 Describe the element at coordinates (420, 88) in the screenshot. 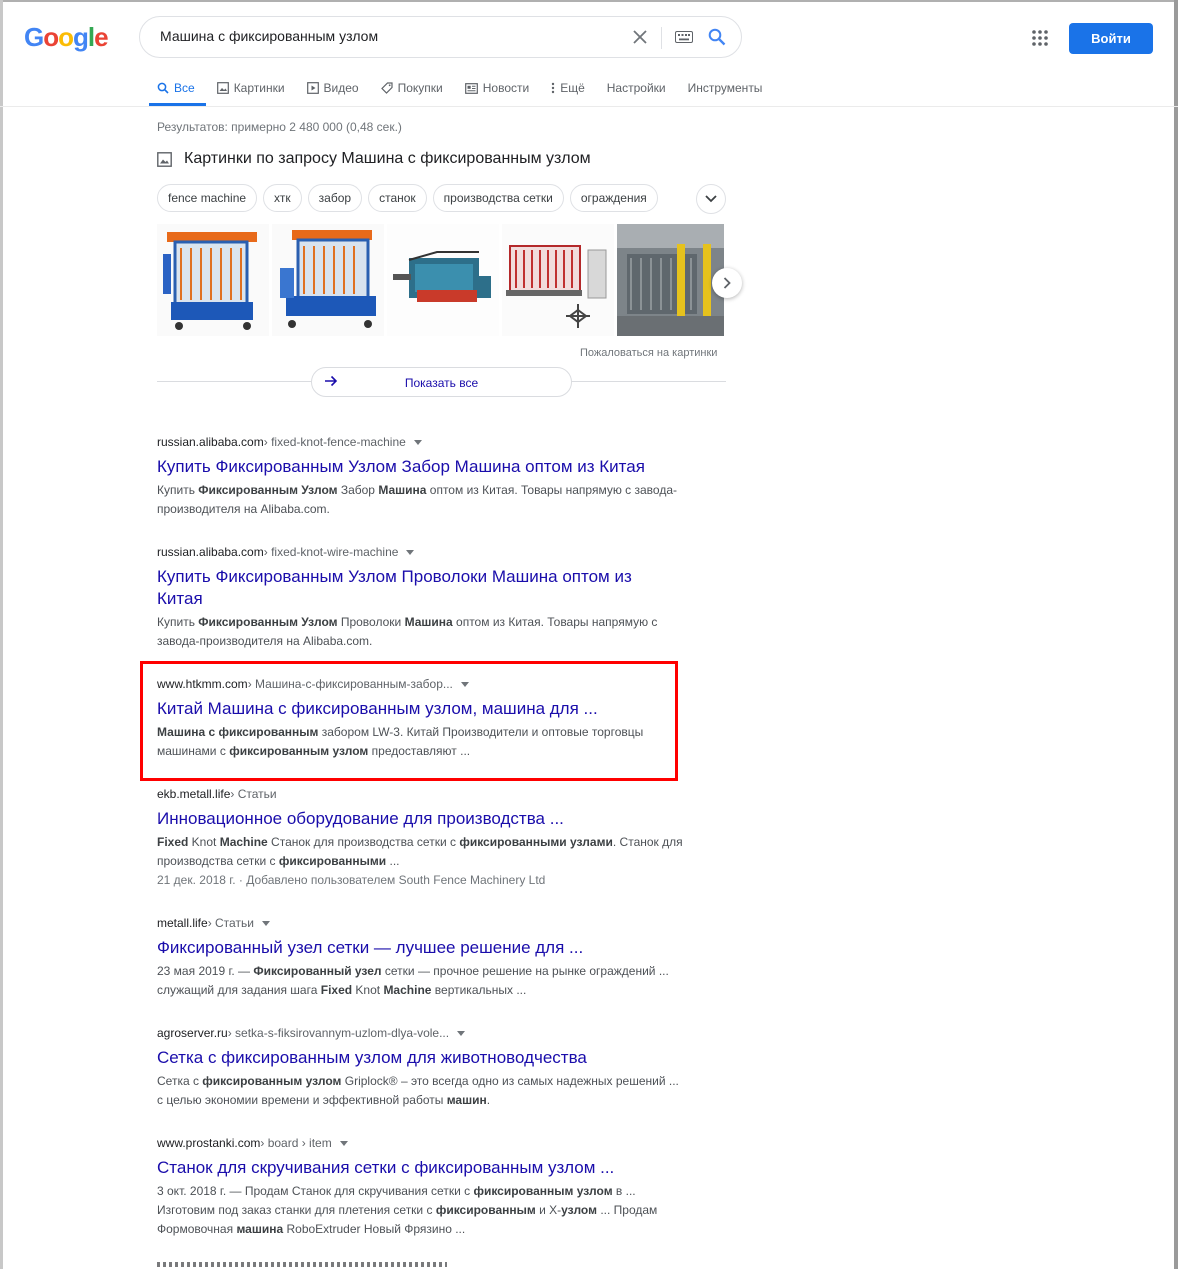

I see `tab-label: Покупки` at that location.